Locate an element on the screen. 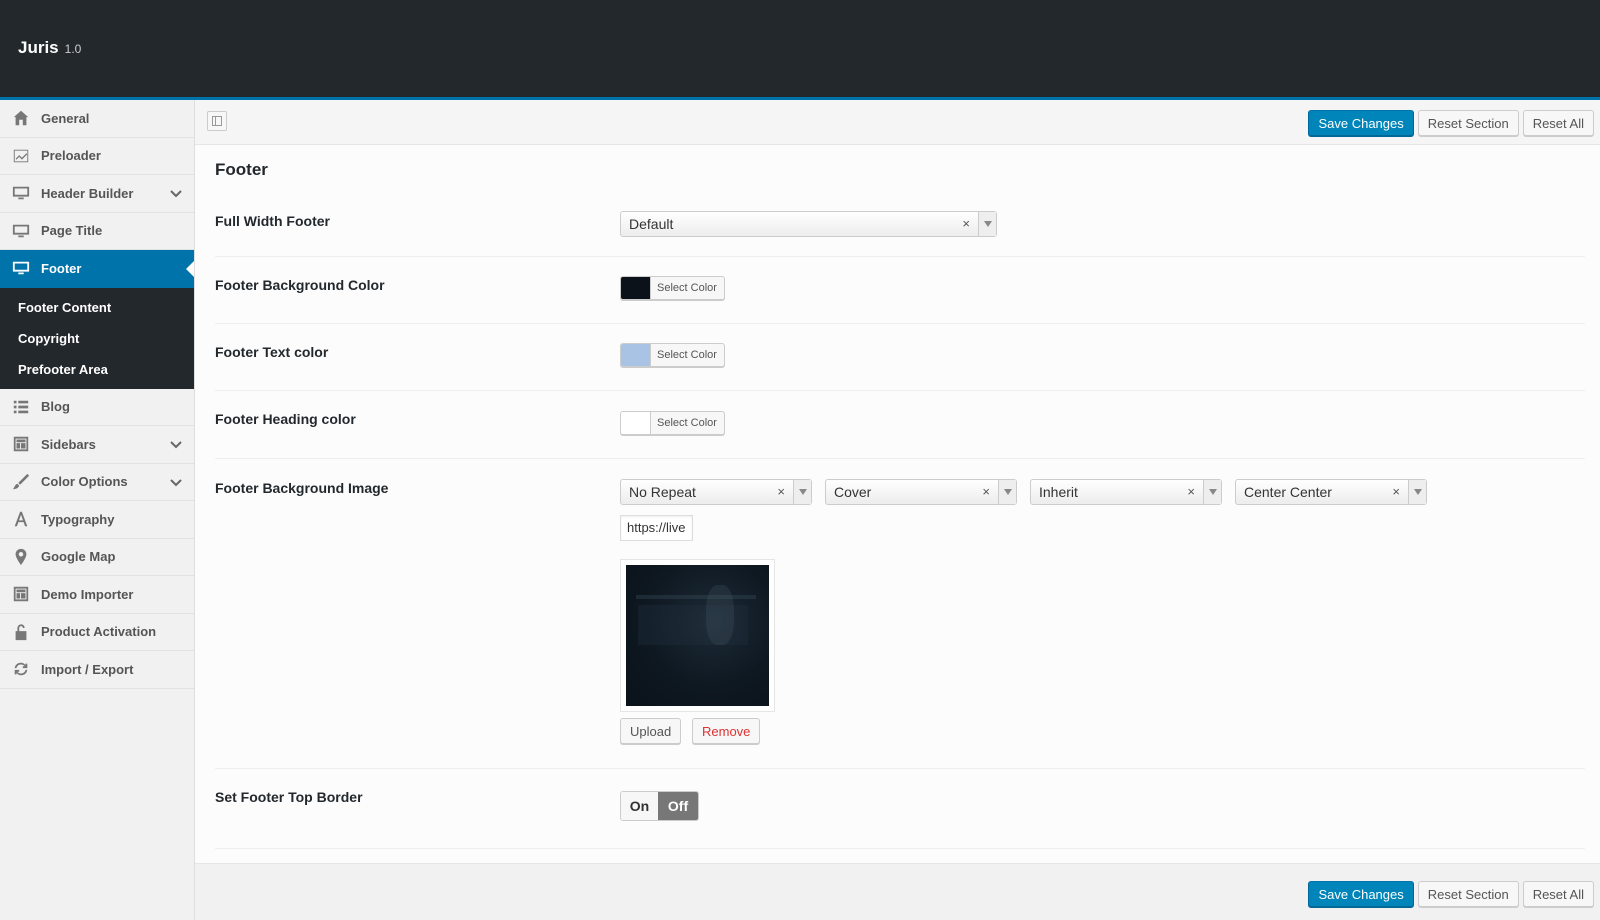 The width and height of the screenshot is (1600, 920). expand-icon is located at coordinates (217, 121).